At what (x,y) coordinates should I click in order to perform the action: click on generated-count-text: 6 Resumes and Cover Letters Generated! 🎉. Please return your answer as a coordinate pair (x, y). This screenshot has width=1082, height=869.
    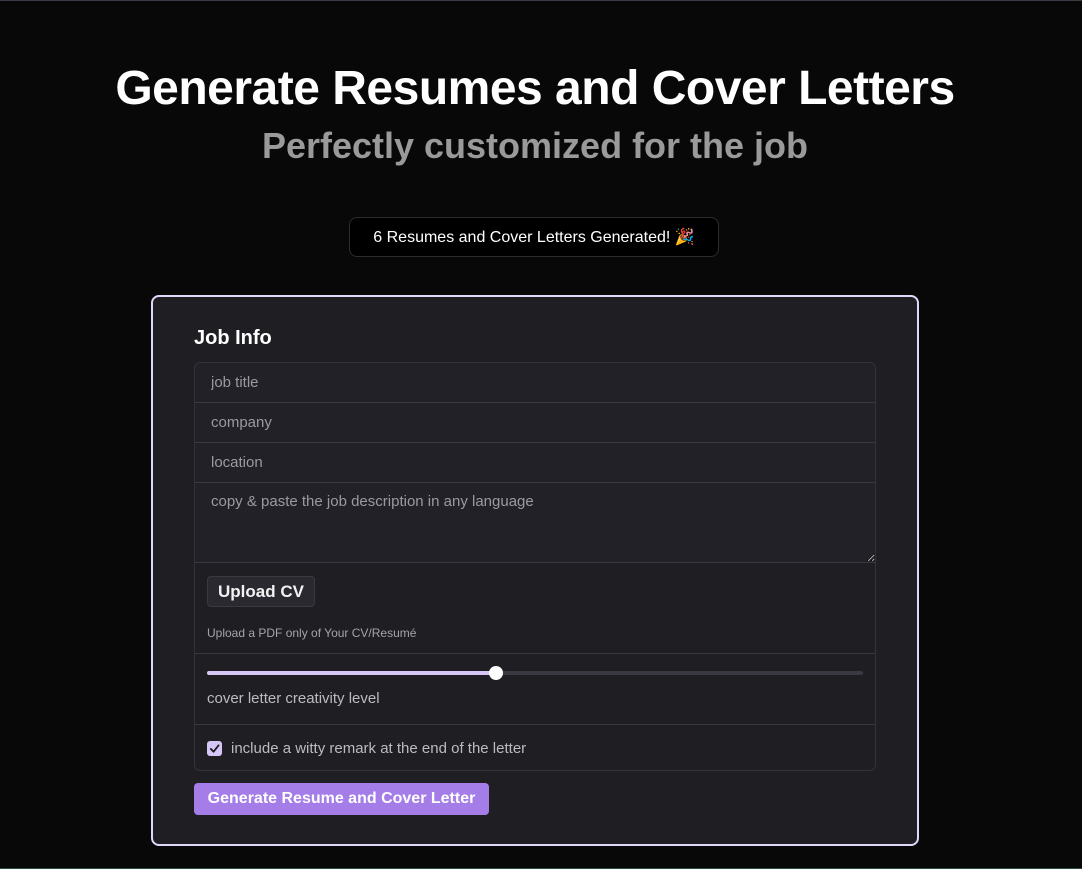
    Looking at the image, I should click on (534, 237).